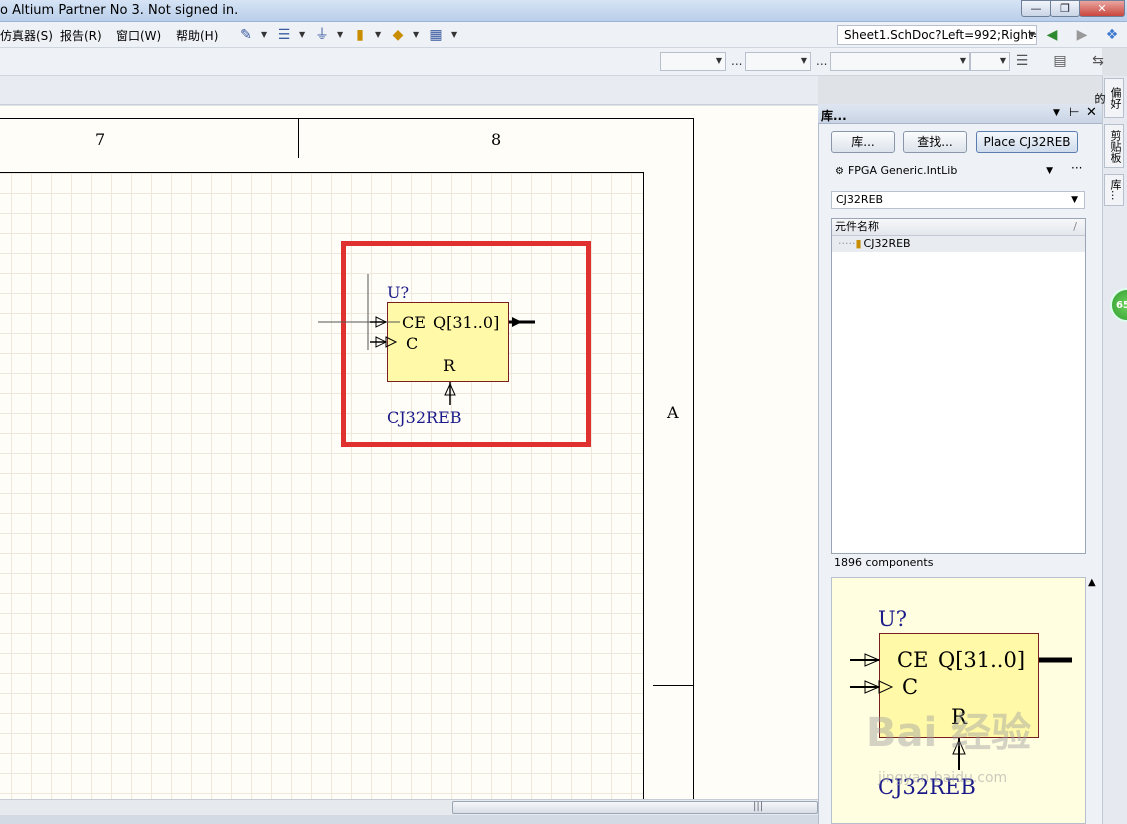  What do you see at coordinates (1108, 98) in the screenshot?
I see `tab-favorites: 偏好的` at bounding box center [1108, 98].